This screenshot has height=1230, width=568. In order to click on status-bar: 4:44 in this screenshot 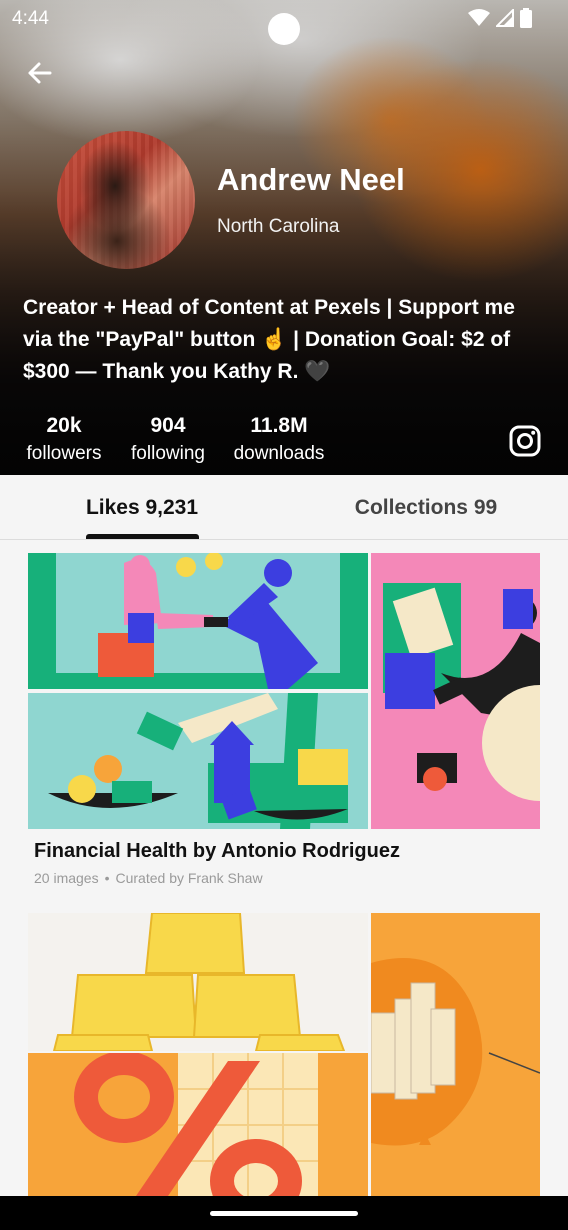, I will do `click(284, 22)`.